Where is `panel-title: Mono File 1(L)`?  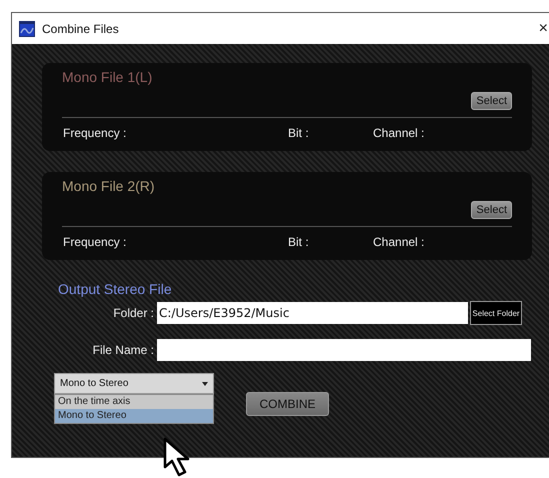 panel-title: Mono File 1(L) is located at coordinates (107, 78).